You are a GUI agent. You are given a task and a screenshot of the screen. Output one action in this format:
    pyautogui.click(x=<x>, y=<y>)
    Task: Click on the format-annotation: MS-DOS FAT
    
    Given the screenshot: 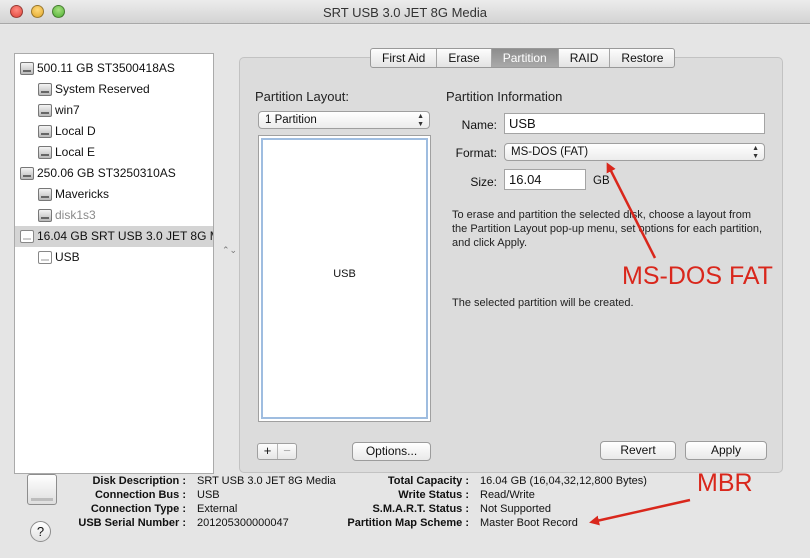 What is the action you would take?
    pyautogui.click(x=697, y=276)
    